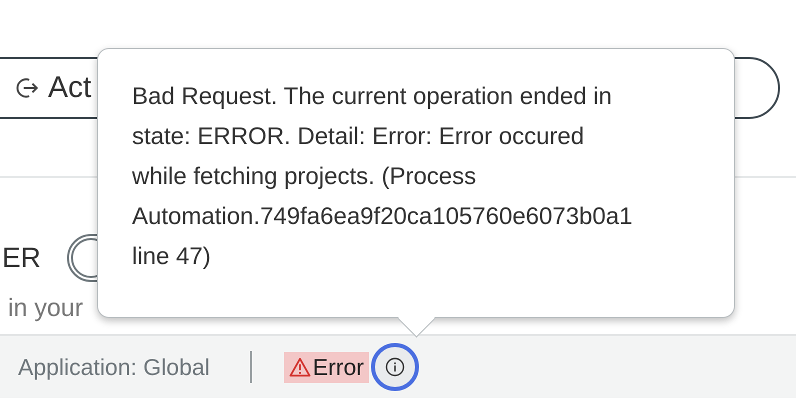 The image size is (796, 400). Describe the element at coordinates (46, 308) in the screenshot. I see `setting-description: in your` at that location.